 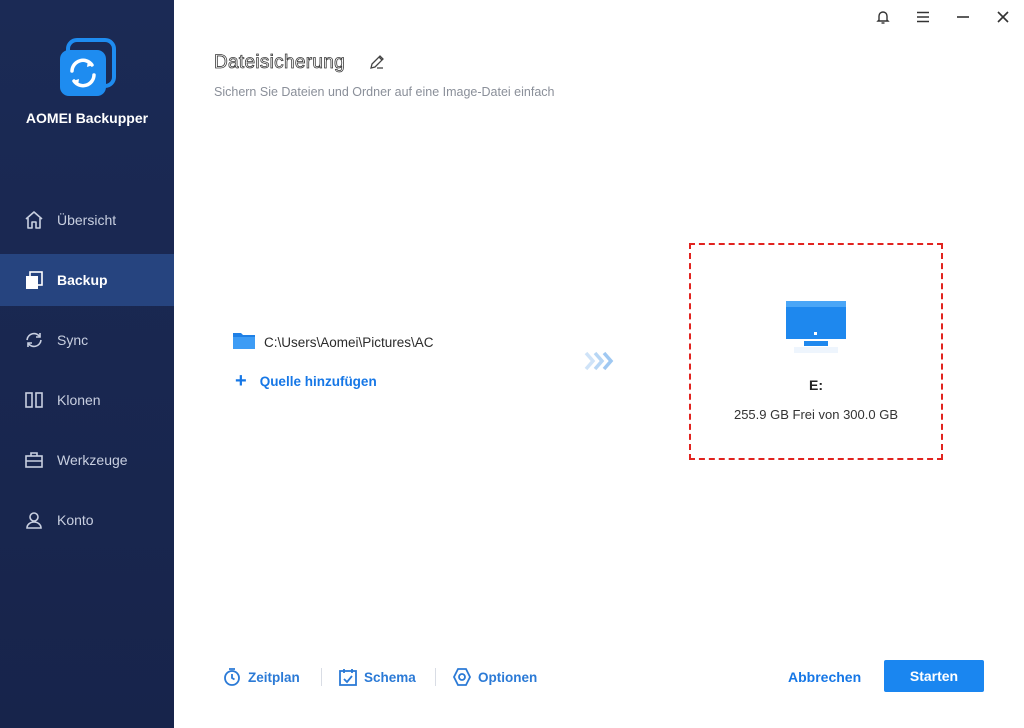 What do you see at coordinates (508, 677) in the screenshot?
I see `options-label: Optionen` at bounding box center [508, 677].